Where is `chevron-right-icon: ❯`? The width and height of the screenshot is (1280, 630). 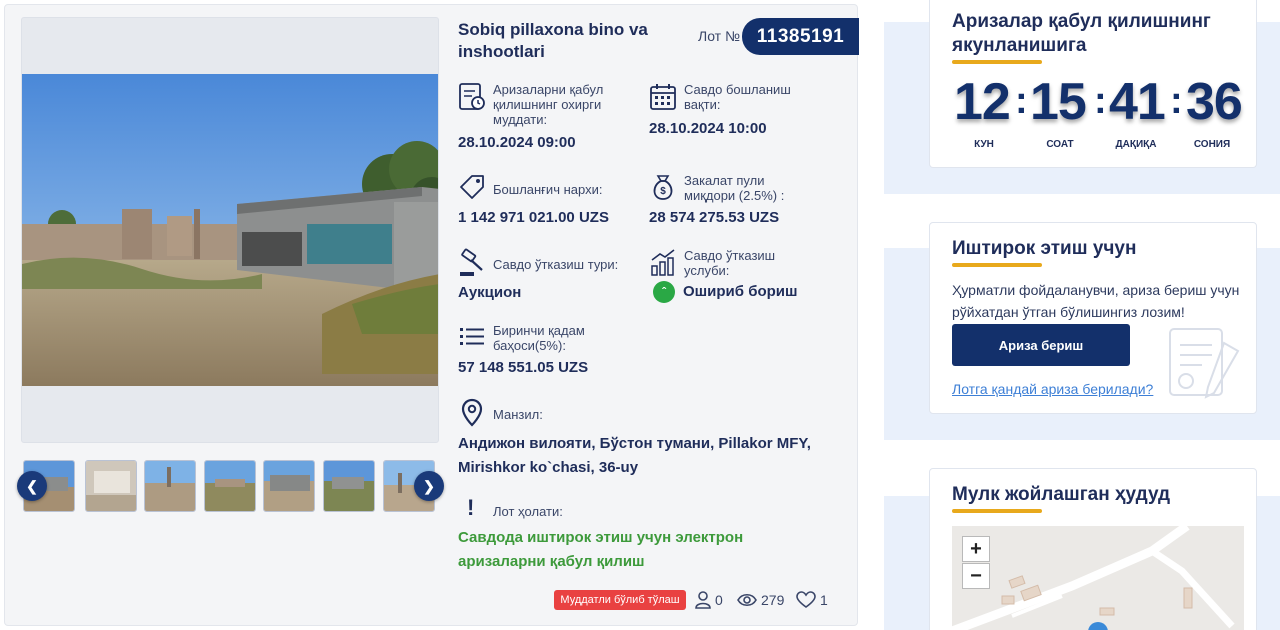 chevron-right-icon: ❯ is located at coordinates (429, 485).